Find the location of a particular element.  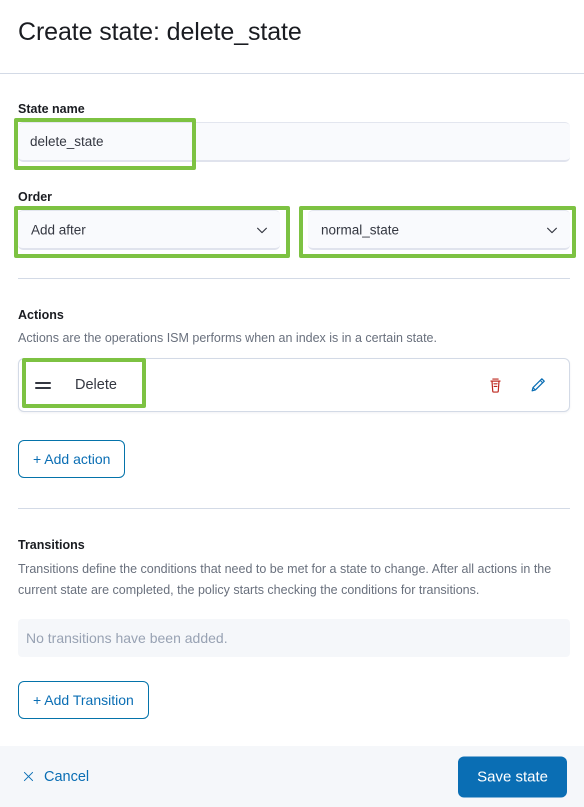

cancel-button: Cancel is located at coordinates (55, 777).